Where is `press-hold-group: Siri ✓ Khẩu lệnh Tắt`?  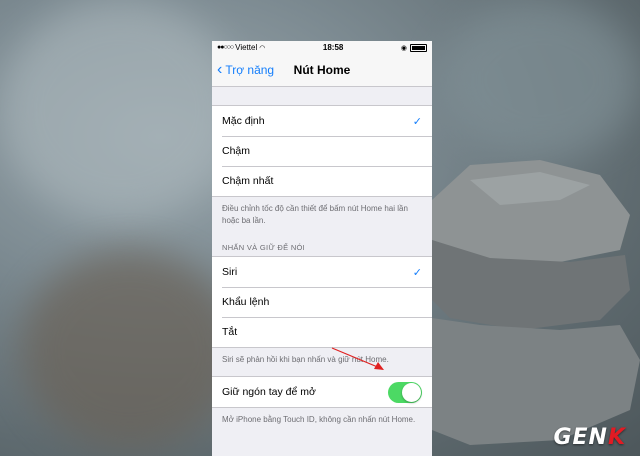 press-hold-group: Siri ✓ Khẩu lệnh Tắt is located at coordinates (322, 302).